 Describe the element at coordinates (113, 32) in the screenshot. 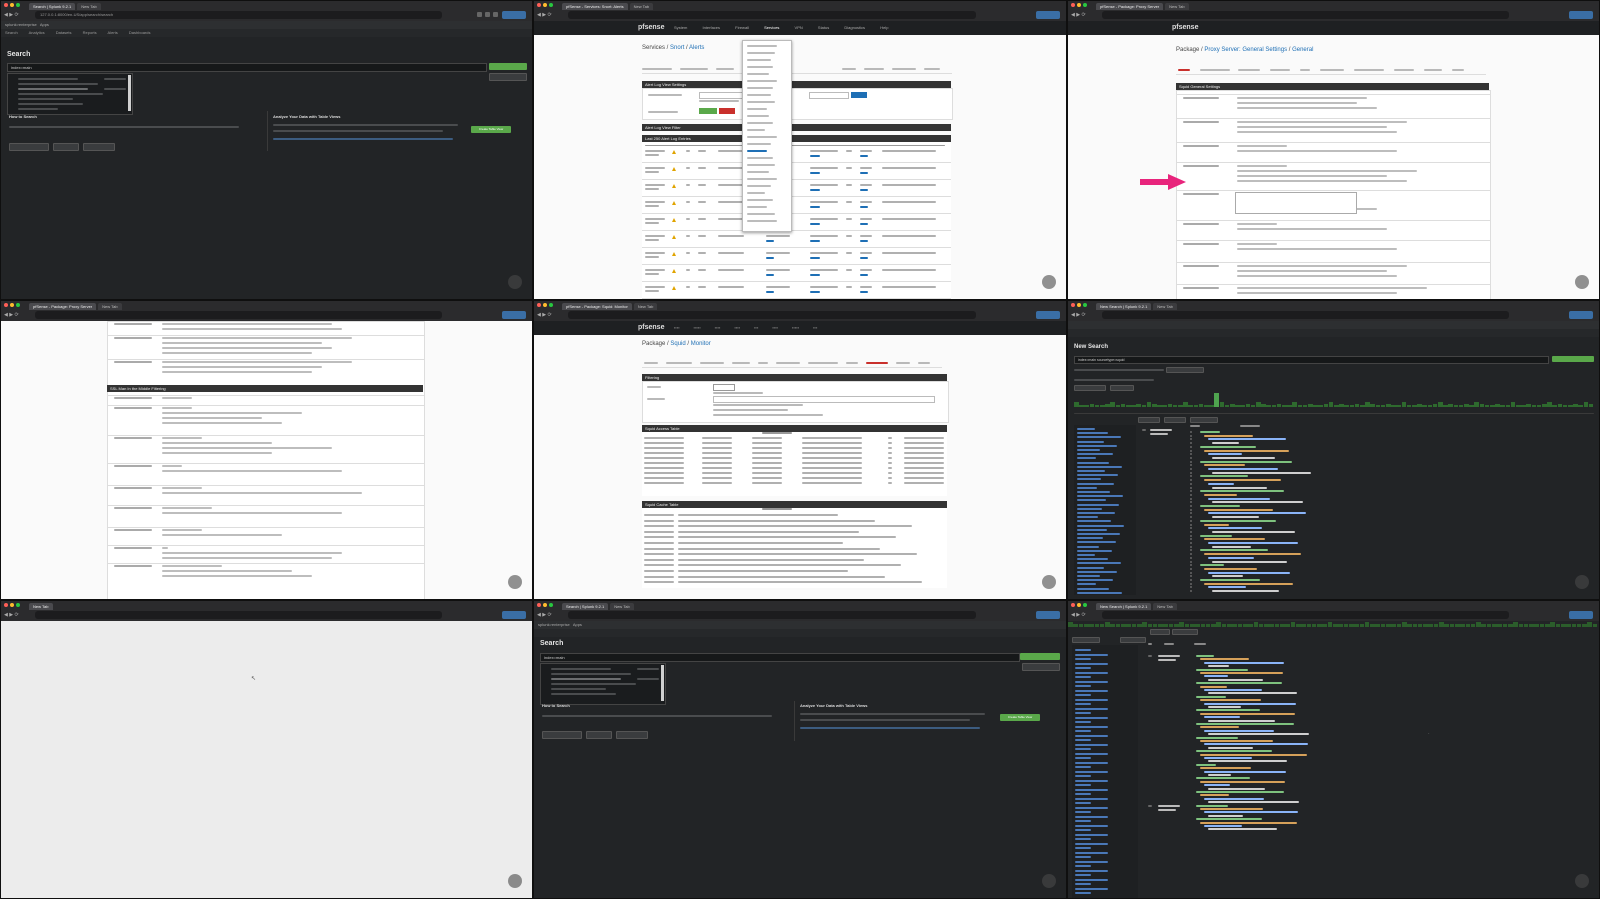

I see `nav-item: Alerts` at that location.